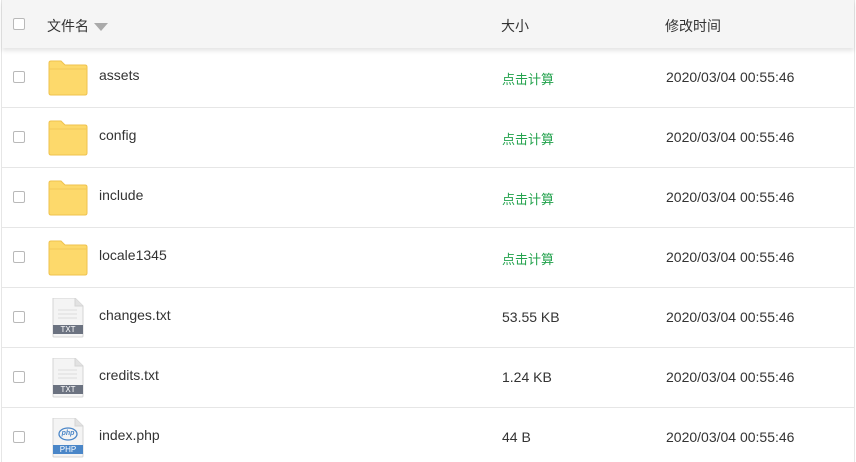  I want to click on modified-column-header: 修改时间, so click(693, 26).